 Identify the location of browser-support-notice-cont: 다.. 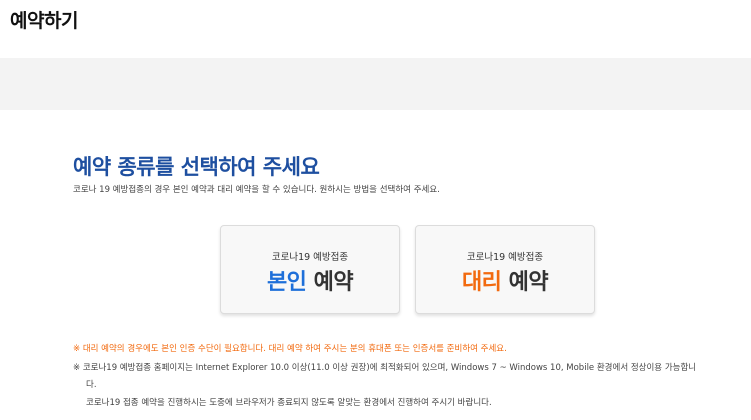
(91, 385).